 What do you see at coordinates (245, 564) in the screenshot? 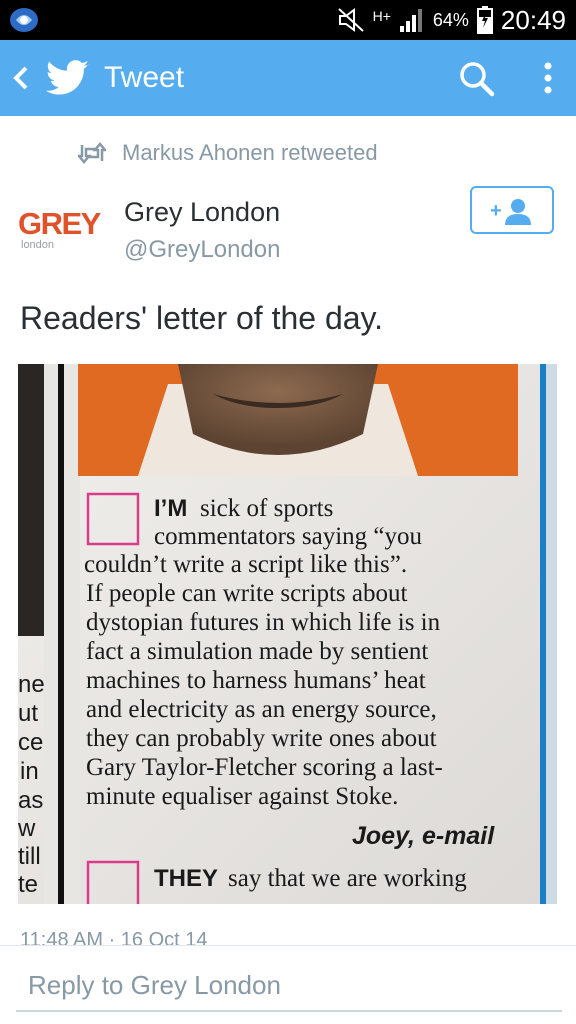
I see `letter-line: couldn’t write a script like this”.` at bounding box center [245, 564].